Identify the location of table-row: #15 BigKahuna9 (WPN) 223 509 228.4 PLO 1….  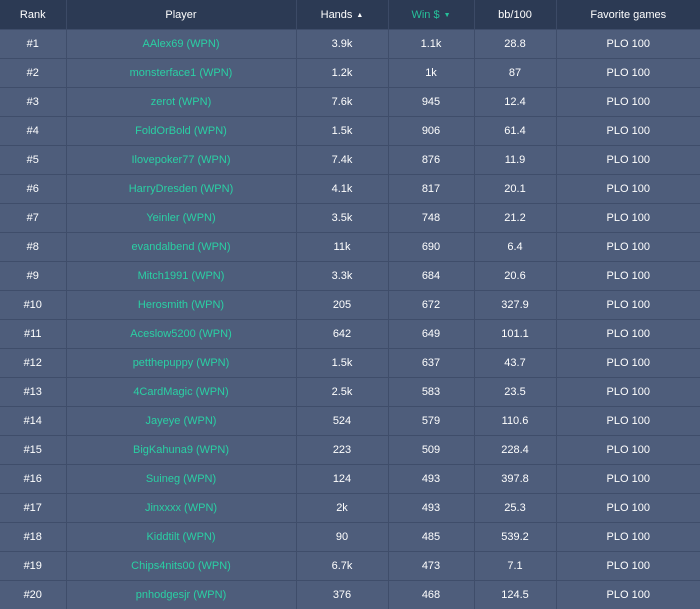
(350, 450).